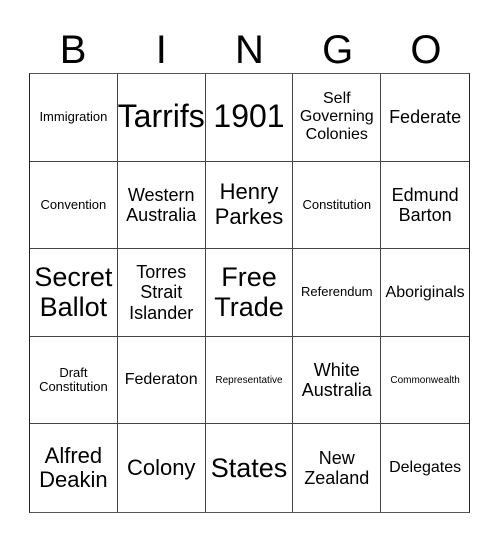 This screenshot has width=500, height=544. What do you see at coordinates (161, 293) in the screenshot?
I see `bingo-cell: Torres Strait Islander` at bounding box center [161, 293].